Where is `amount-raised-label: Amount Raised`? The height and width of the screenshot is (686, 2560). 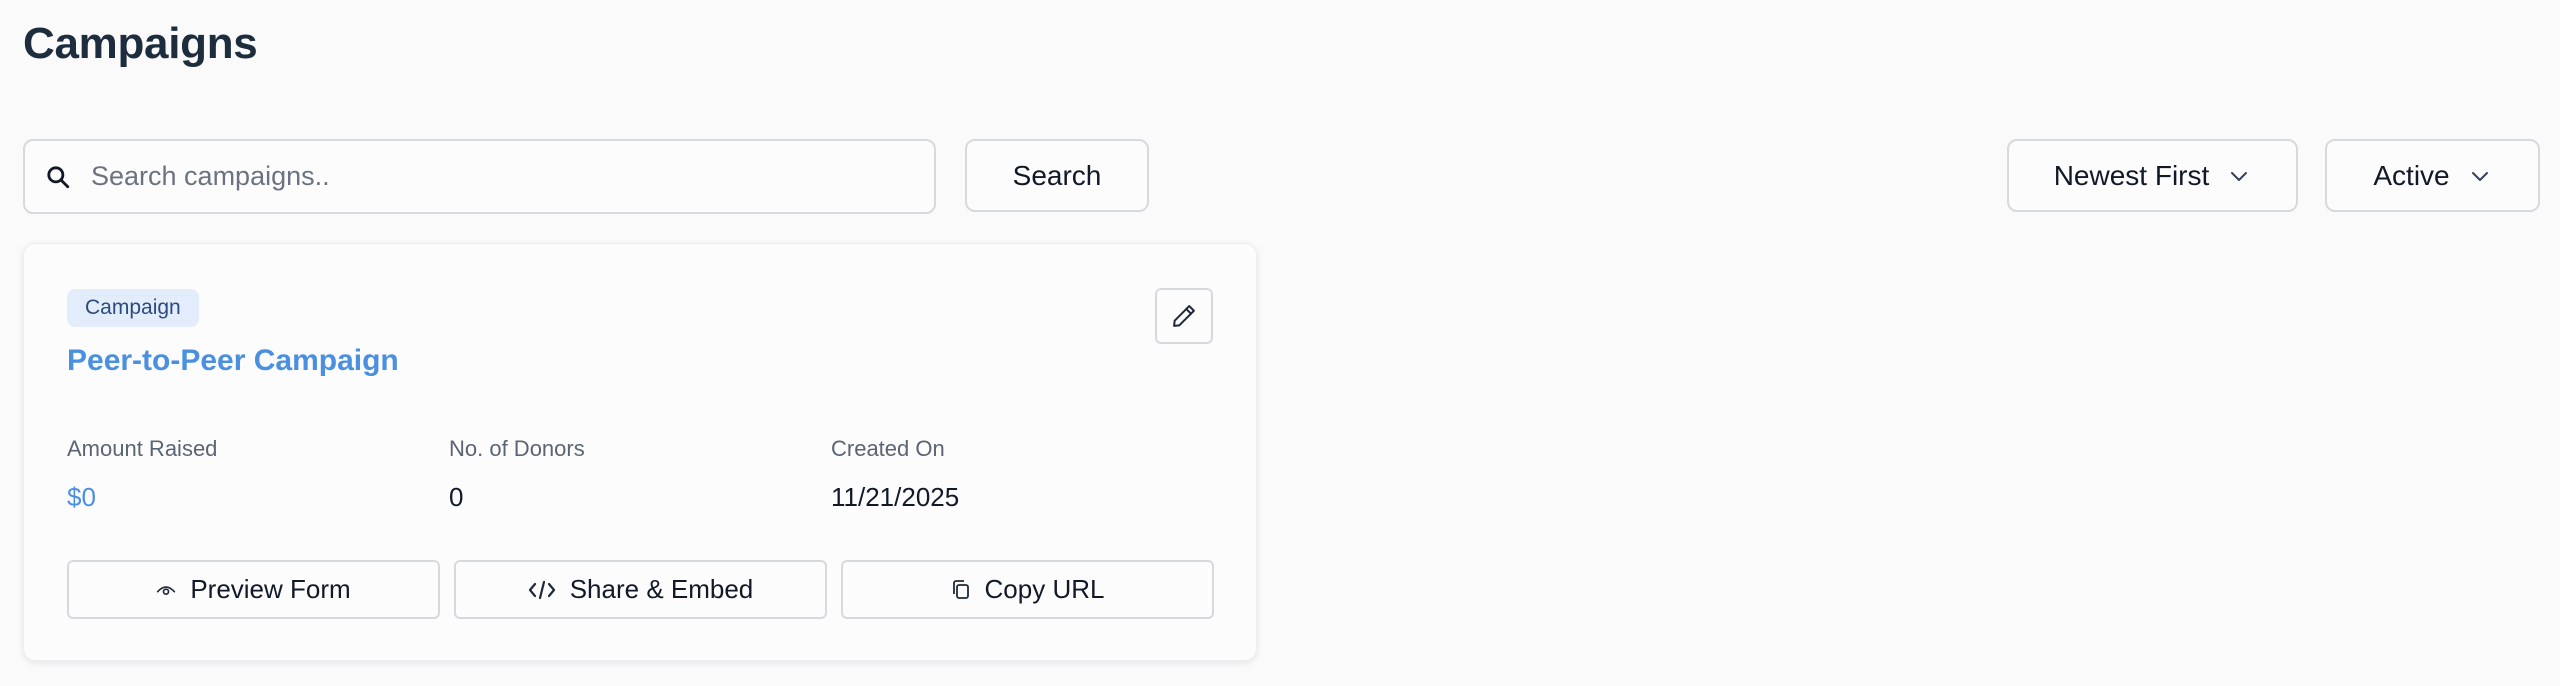
amount-raised-label: Amount Raised is located at coordinates (142, 448).